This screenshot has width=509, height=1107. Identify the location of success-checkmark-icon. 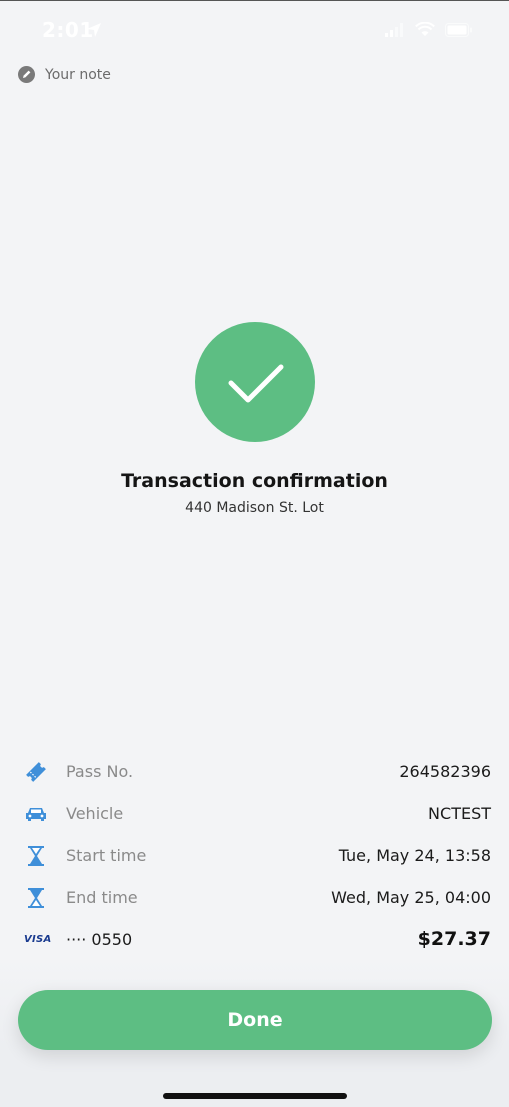
(255, 382).